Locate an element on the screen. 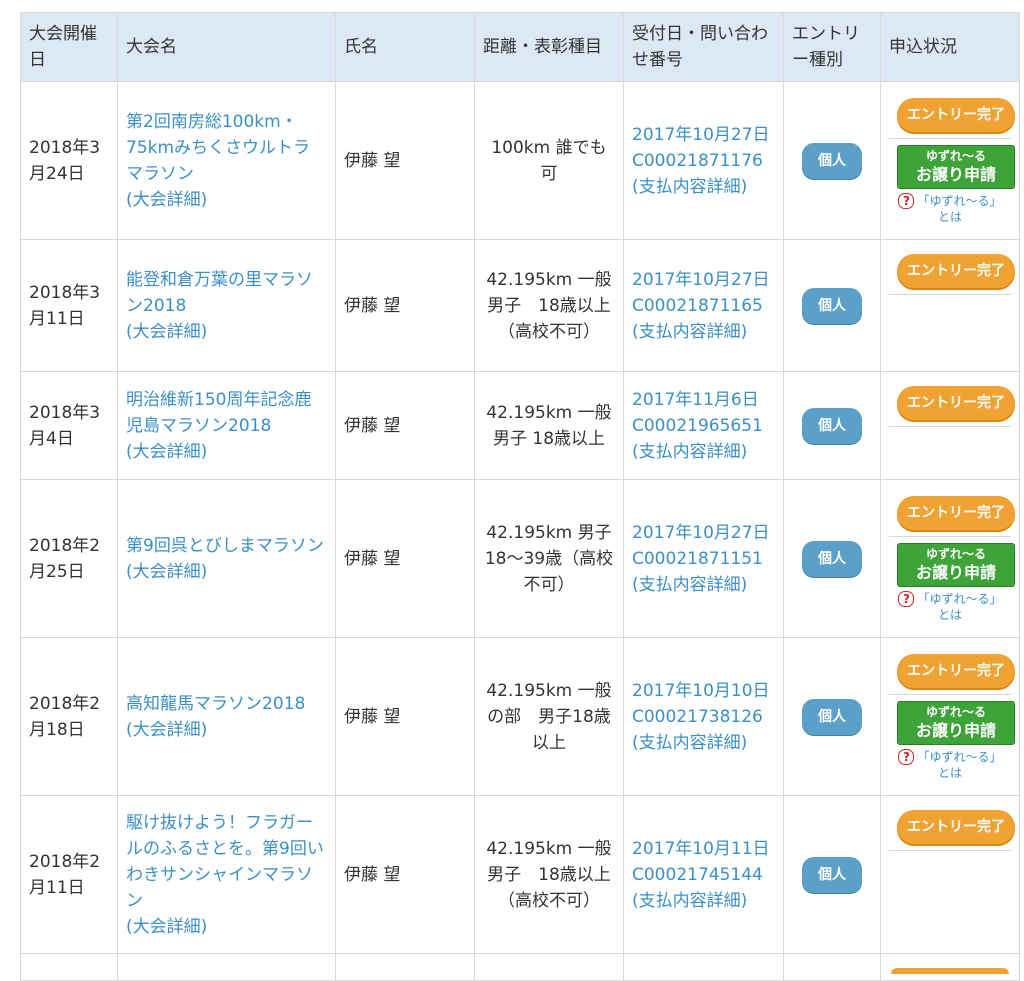 This screenshot has width=1024, height=981. inquiry-number-link: C00021738126 is located at coordinates (703, 717).